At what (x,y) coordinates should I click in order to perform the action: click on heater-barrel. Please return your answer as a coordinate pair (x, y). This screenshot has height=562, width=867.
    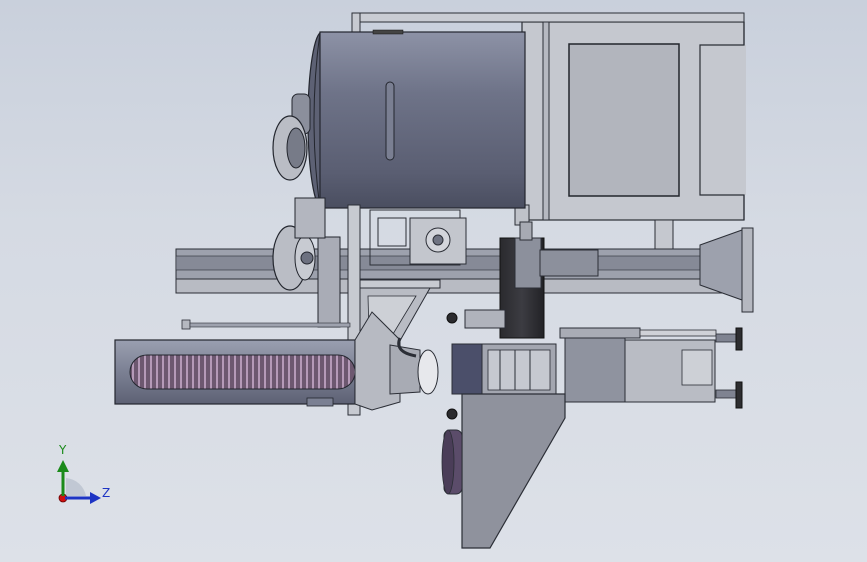
    Looking at the image, I should click on (235, 373).